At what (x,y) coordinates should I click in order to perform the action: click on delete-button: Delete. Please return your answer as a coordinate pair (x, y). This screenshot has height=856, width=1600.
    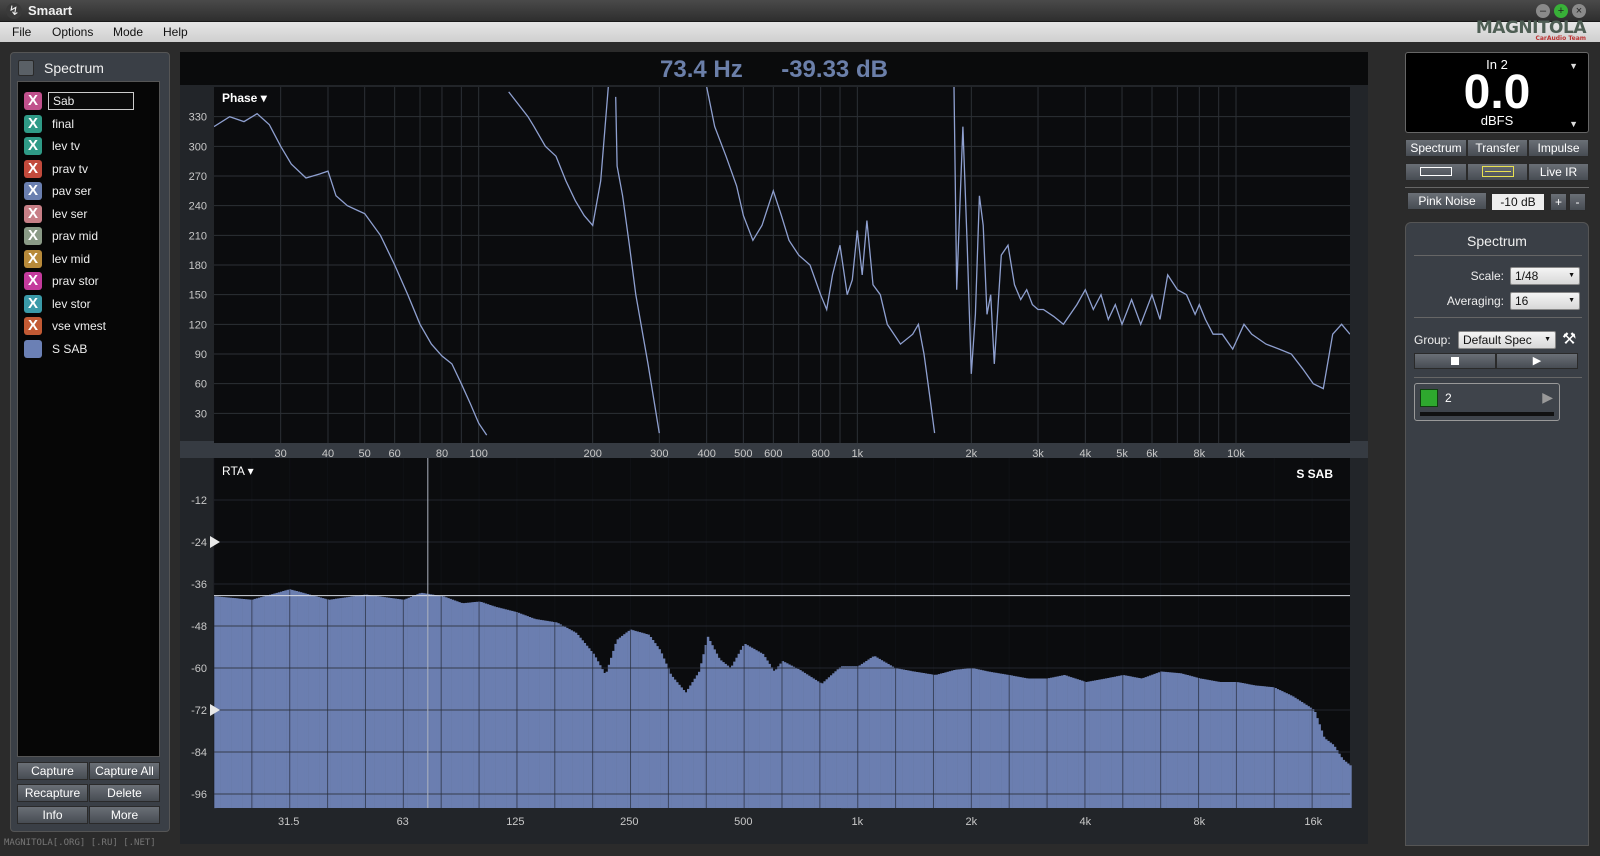
    Looking at the image, I should click on (124, 793).